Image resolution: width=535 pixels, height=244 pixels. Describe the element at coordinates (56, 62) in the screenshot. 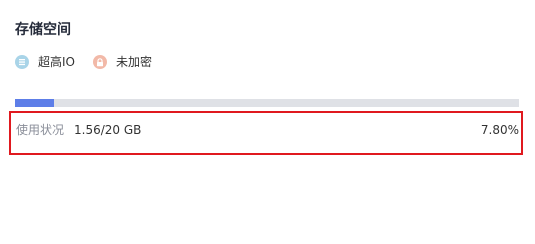

I see `tag-io-type-label: 超高IO` at that location.